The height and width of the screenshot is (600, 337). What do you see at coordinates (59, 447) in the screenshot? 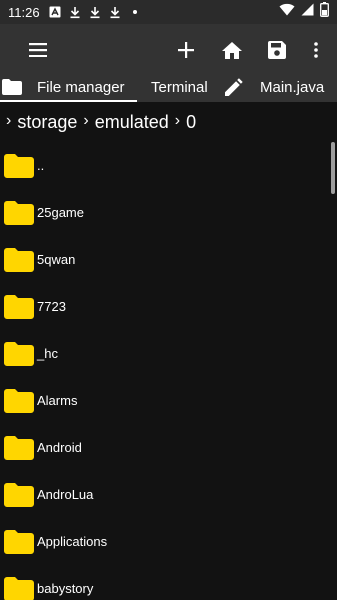
I see `file-name: Android` at bounding box center [59, 447].